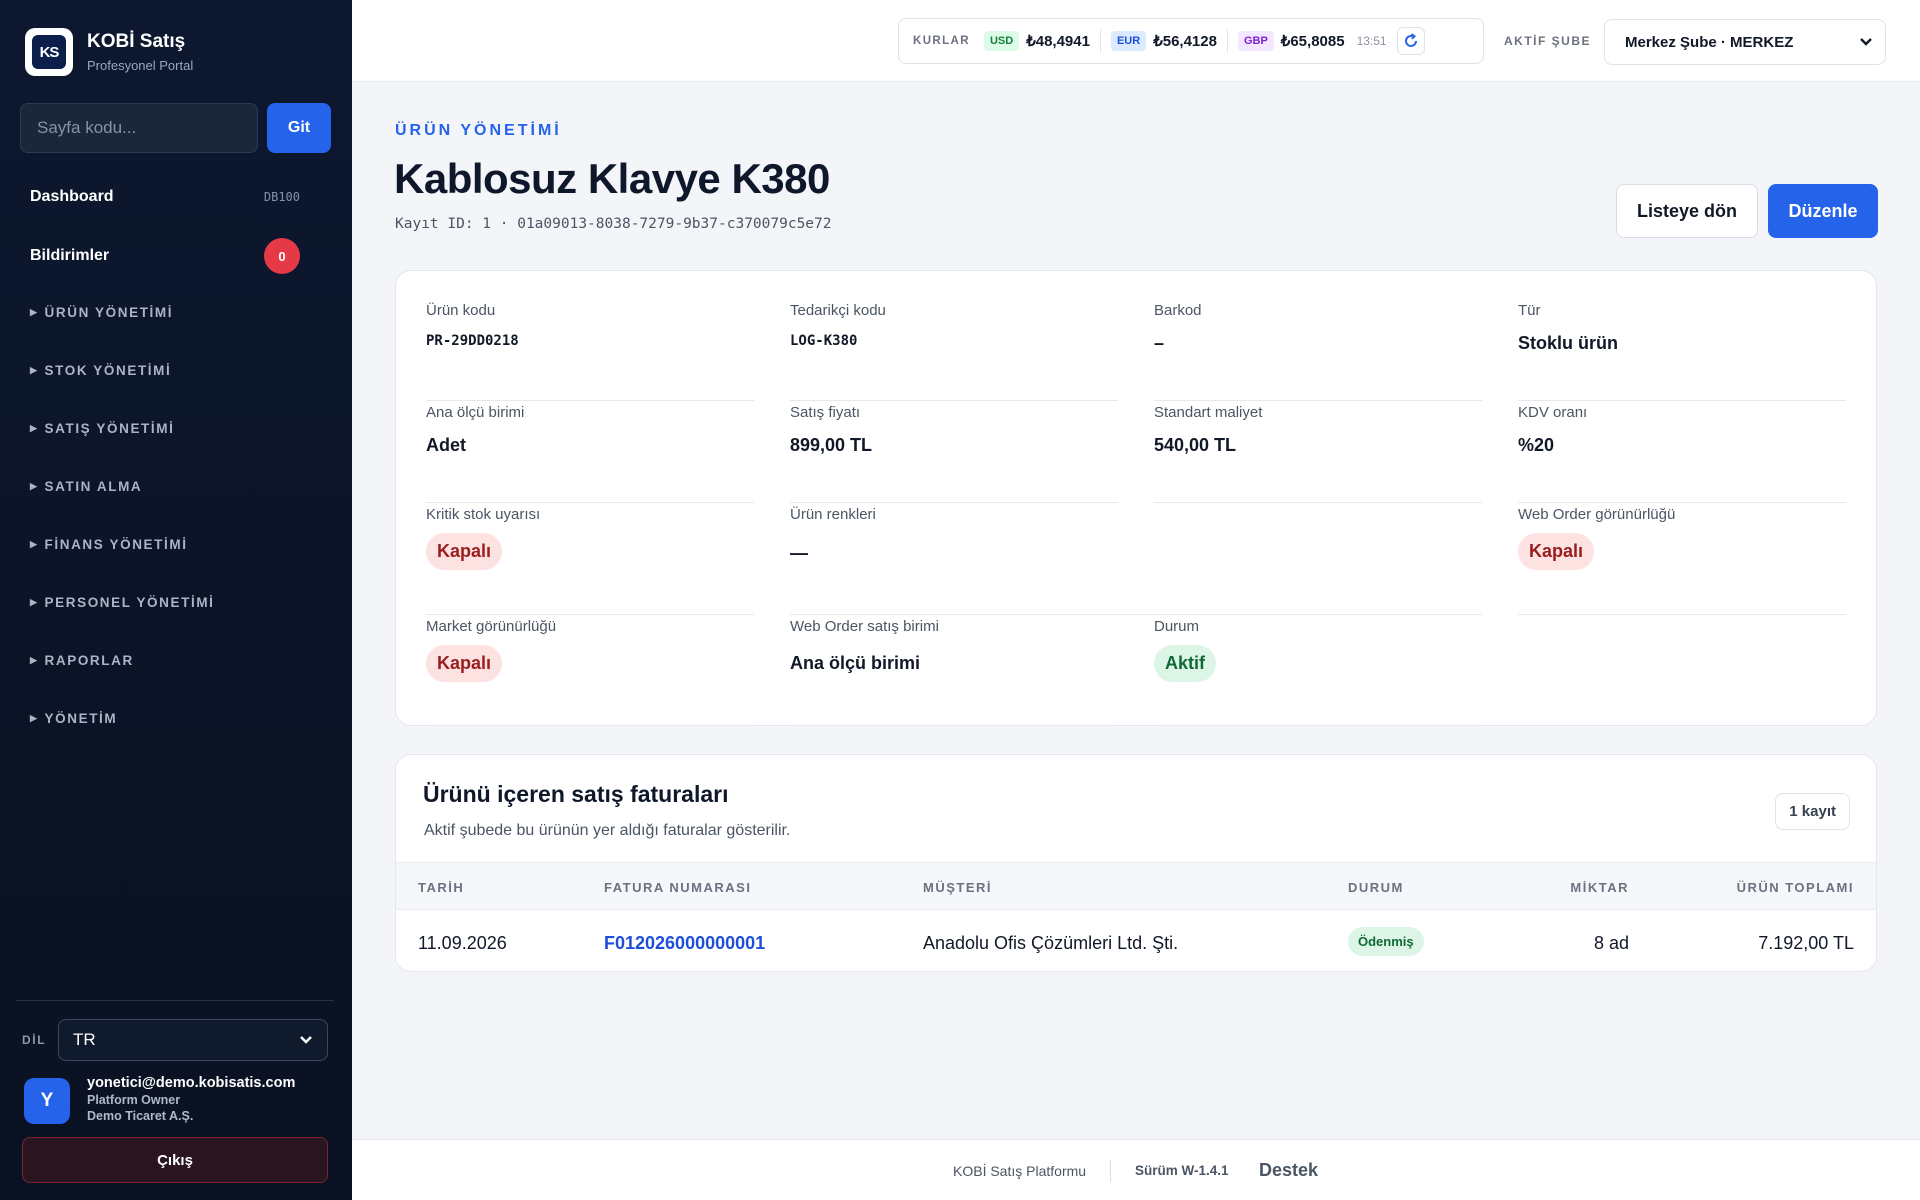 The width and height of the screenshot is (1920, 1200). I want to click on avatar: Y, so click(47, 1101).